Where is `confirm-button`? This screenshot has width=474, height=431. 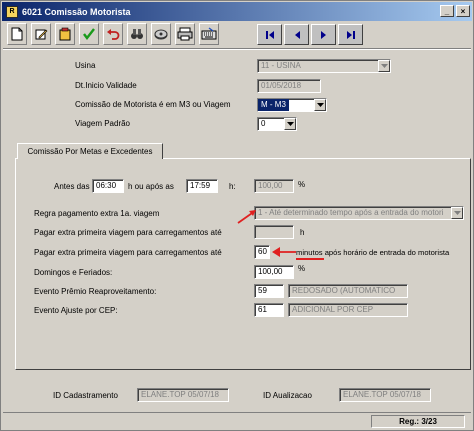
confirm-button is located at coordinates (89, 34).